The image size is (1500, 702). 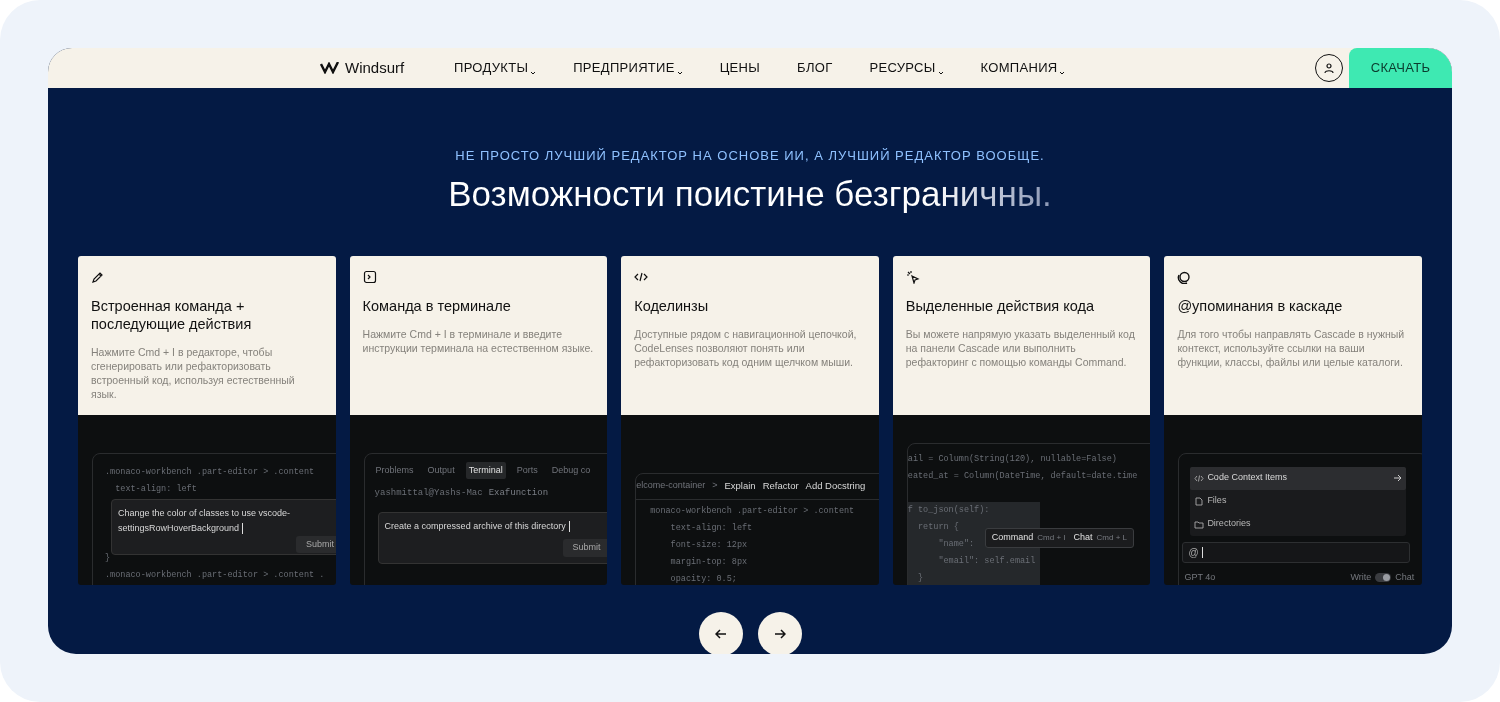 What do you see at coordinates (205, 521) in the screenshot?
I see `prompt-text: Change the color of classes to use vscode-settingsRowHoverBackground` at bounding box center [205, 521].